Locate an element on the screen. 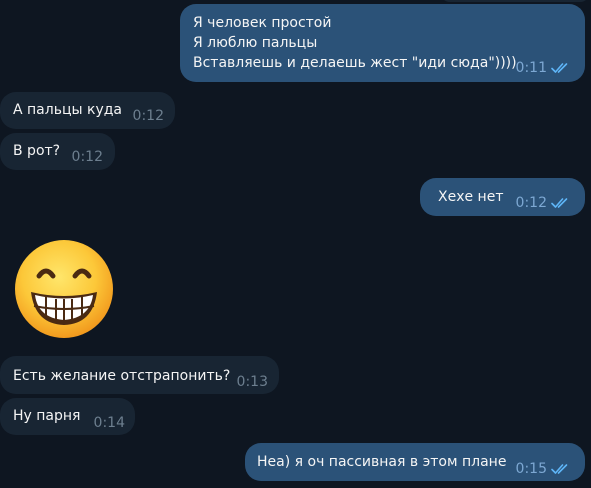 The image size is (591, 488). outgoing-message: Неа) я оч пассивная в этом плане 0:15 is located at coordinates (415, 462).